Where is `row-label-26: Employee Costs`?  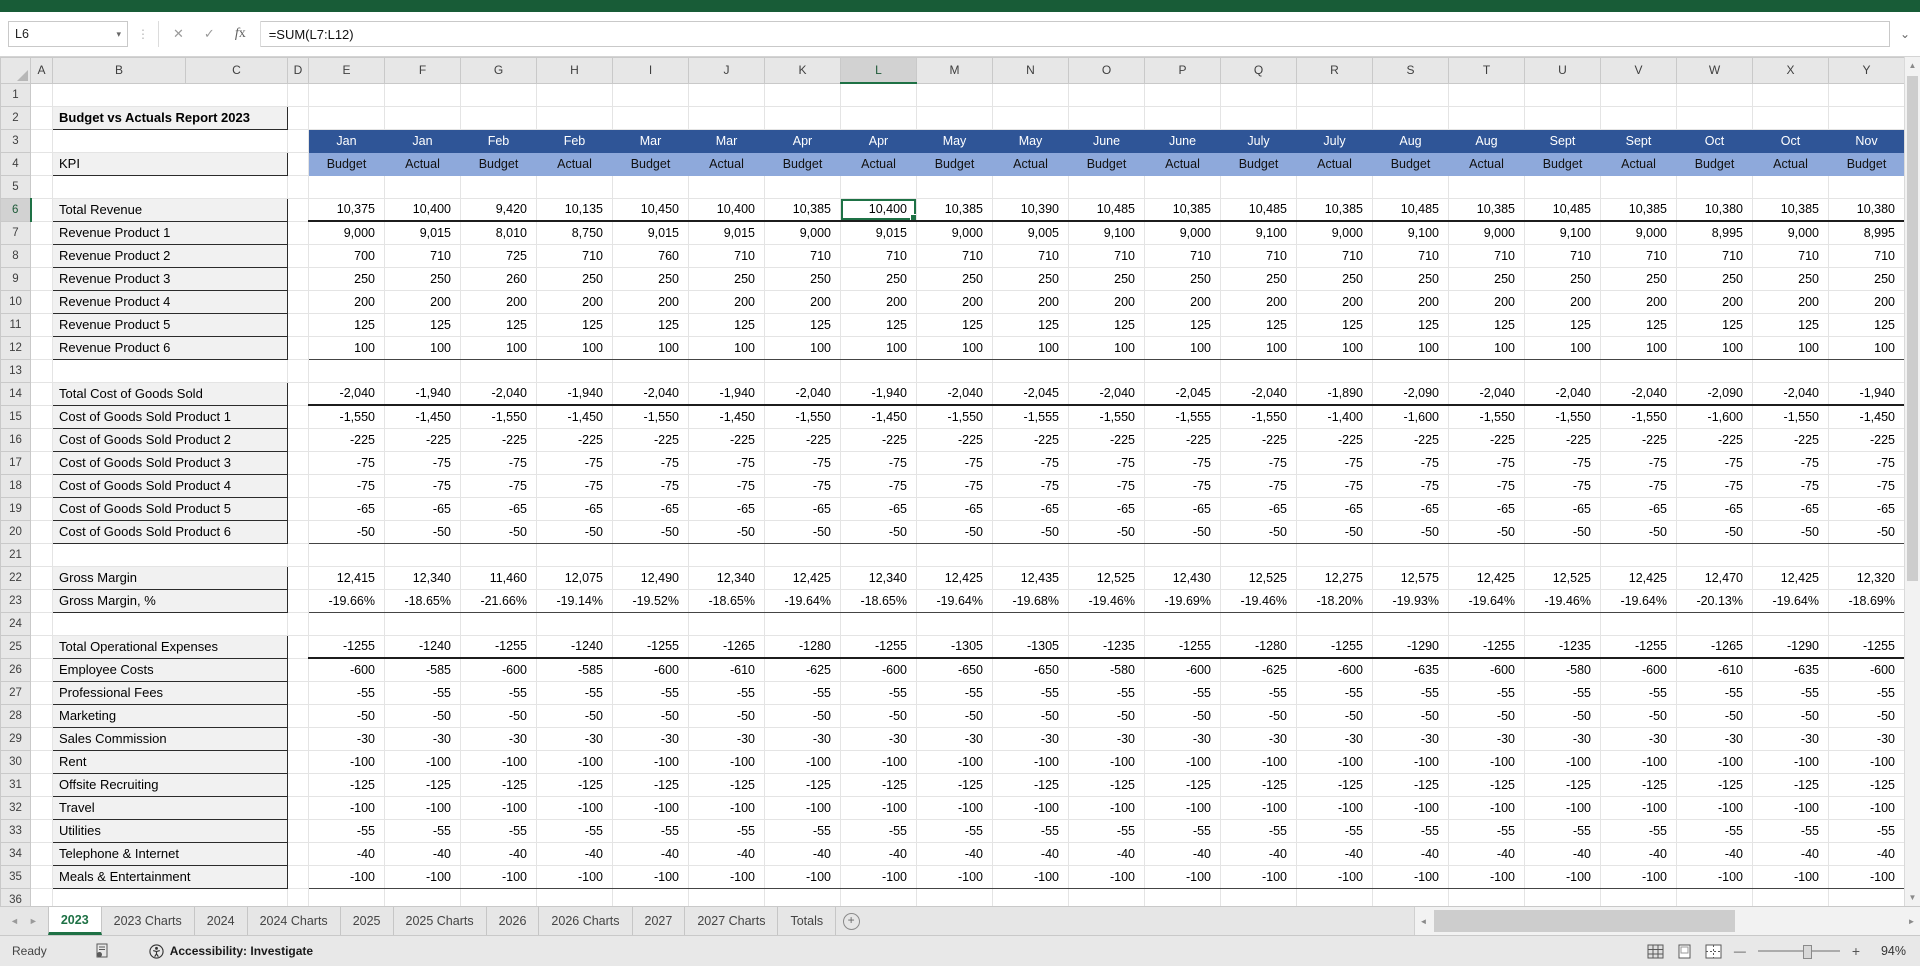 row-label-26: Employee Costs is located at coordinates (170, 669).